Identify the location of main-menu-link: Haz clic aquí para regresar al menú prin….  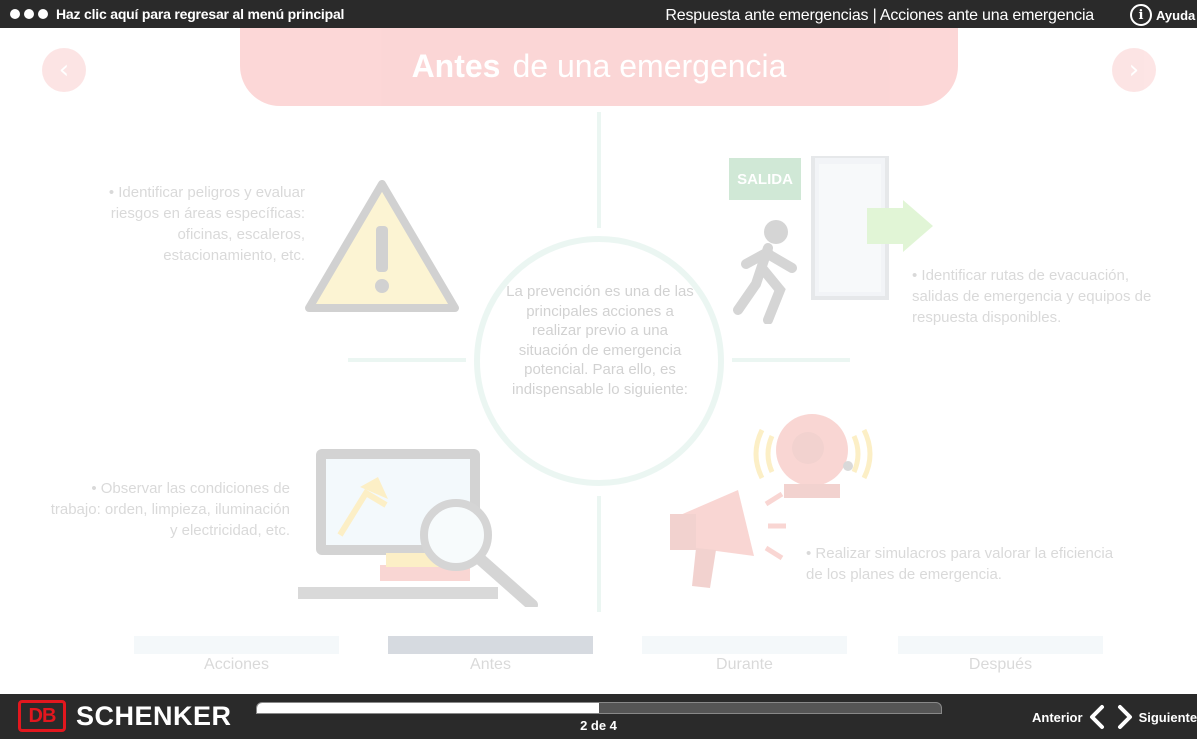
(200, 14).